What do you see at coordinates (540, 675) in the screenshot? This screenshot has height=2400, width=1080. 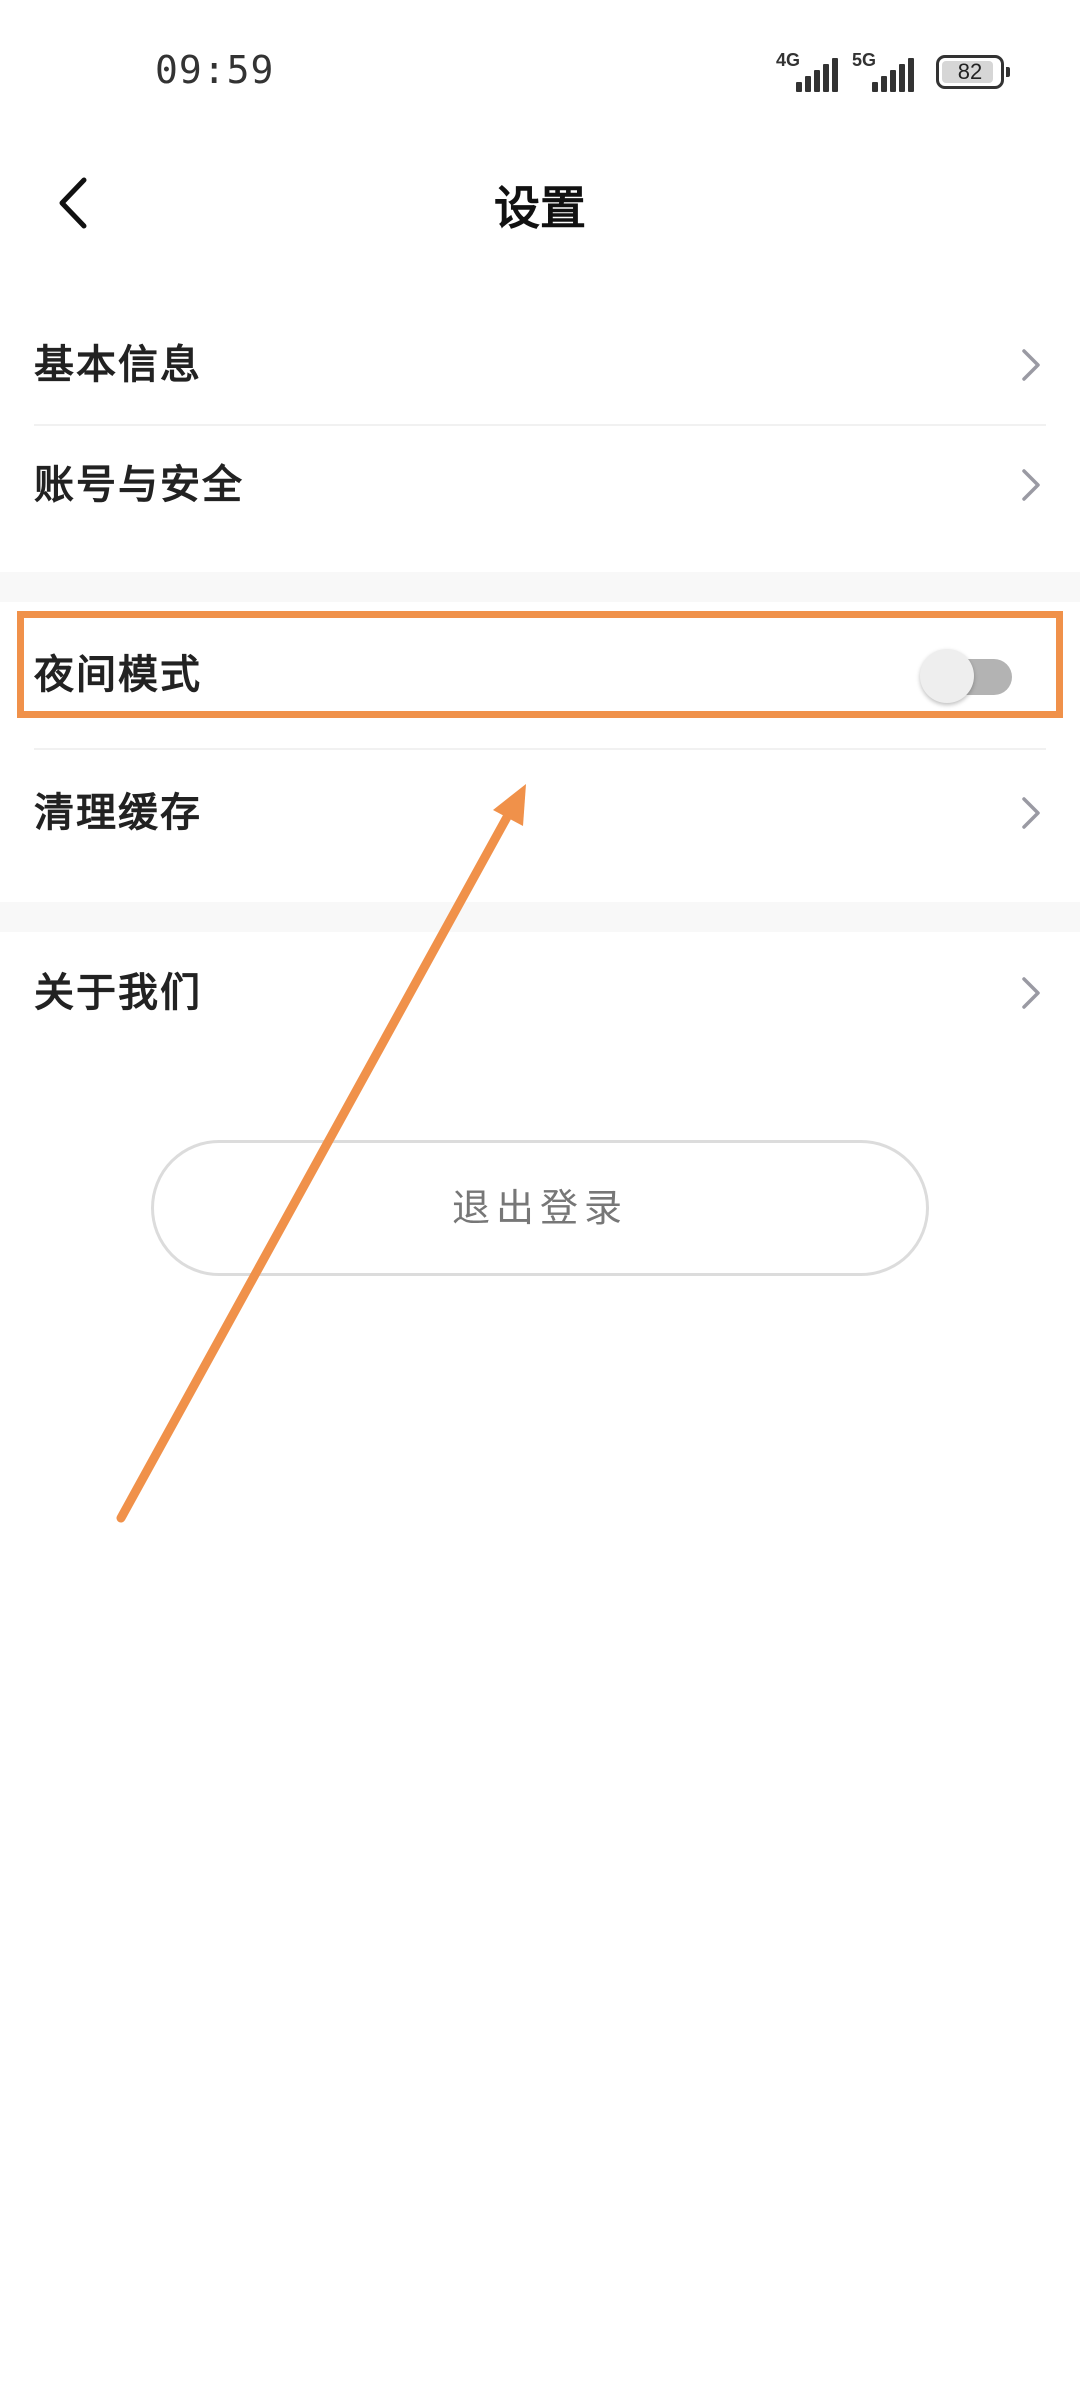 I see `settings-item-night-mode: 夜间模式` at bounding box center [540, 675].